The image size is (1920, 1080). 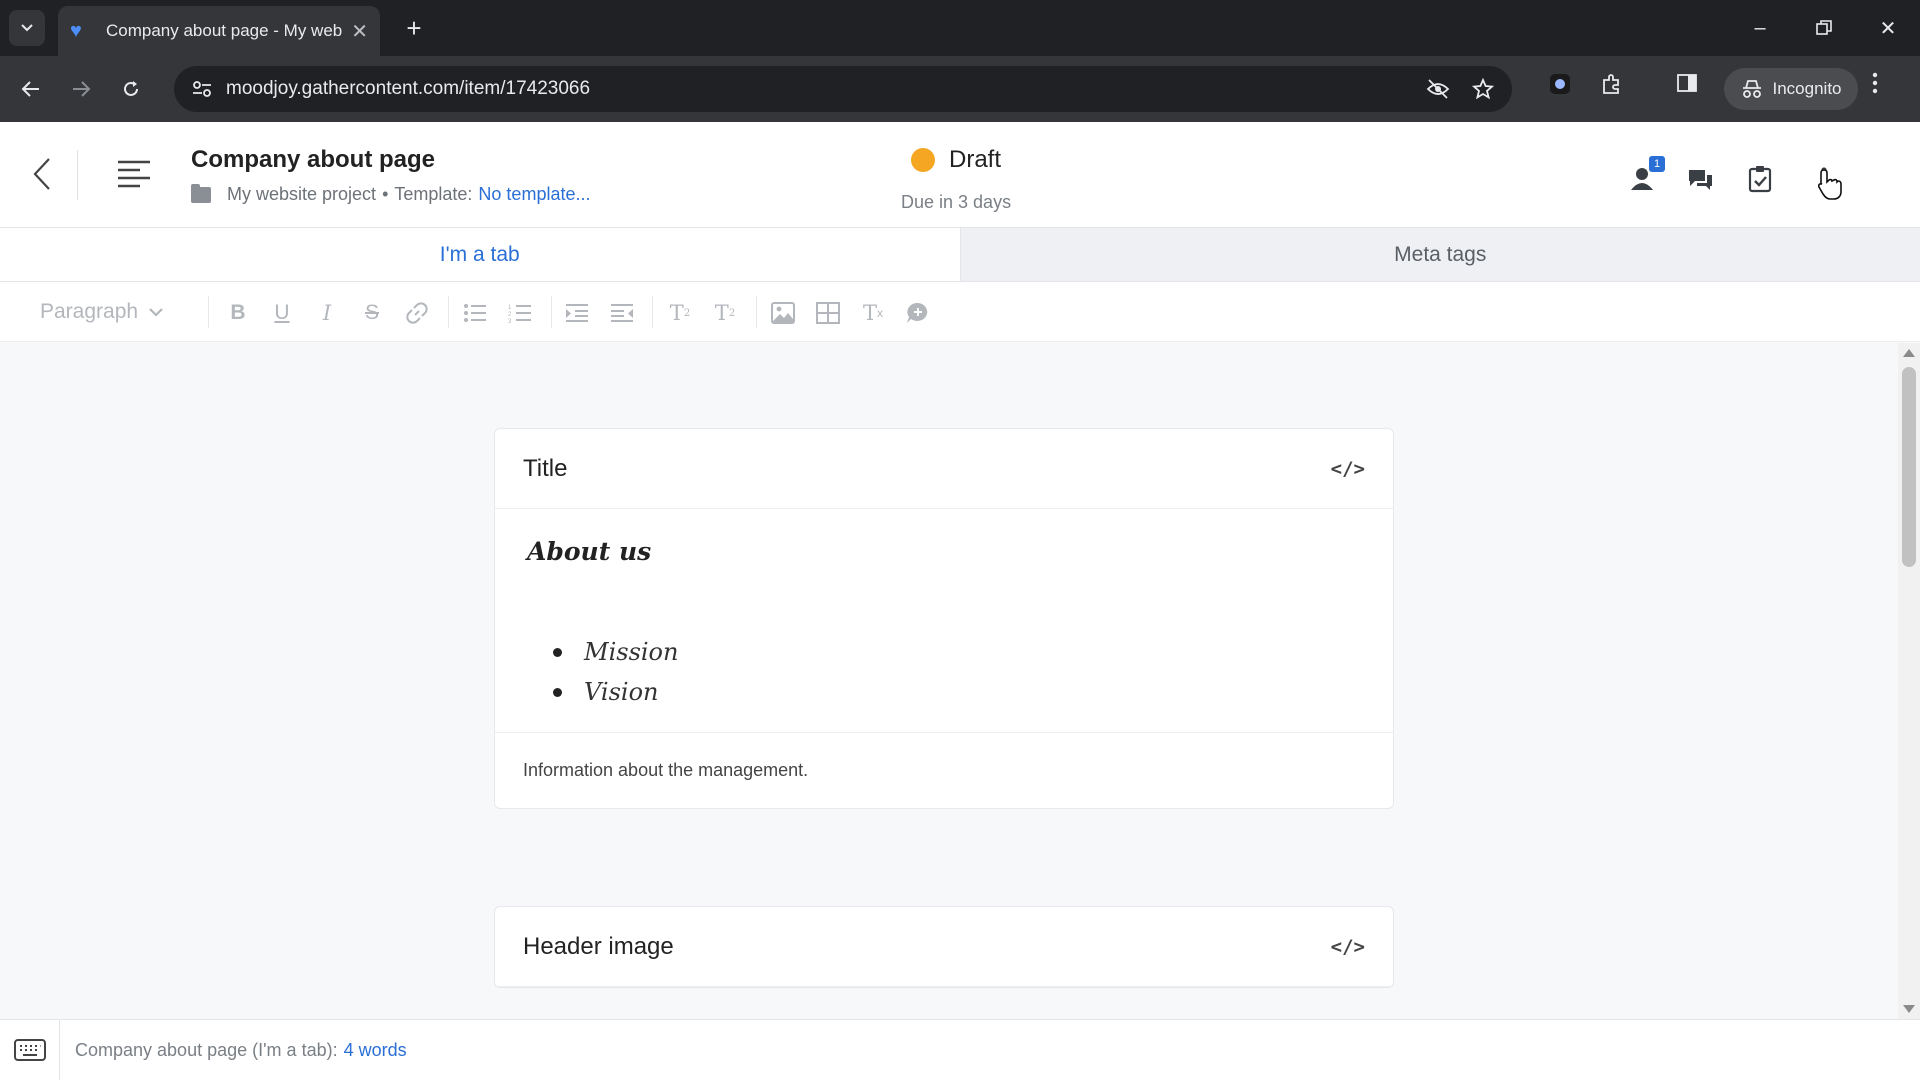 What do you see at coordinates (944, 770) in the screenshot?
I see `field-description: Information about the management.` at bounding box center [944, 770].